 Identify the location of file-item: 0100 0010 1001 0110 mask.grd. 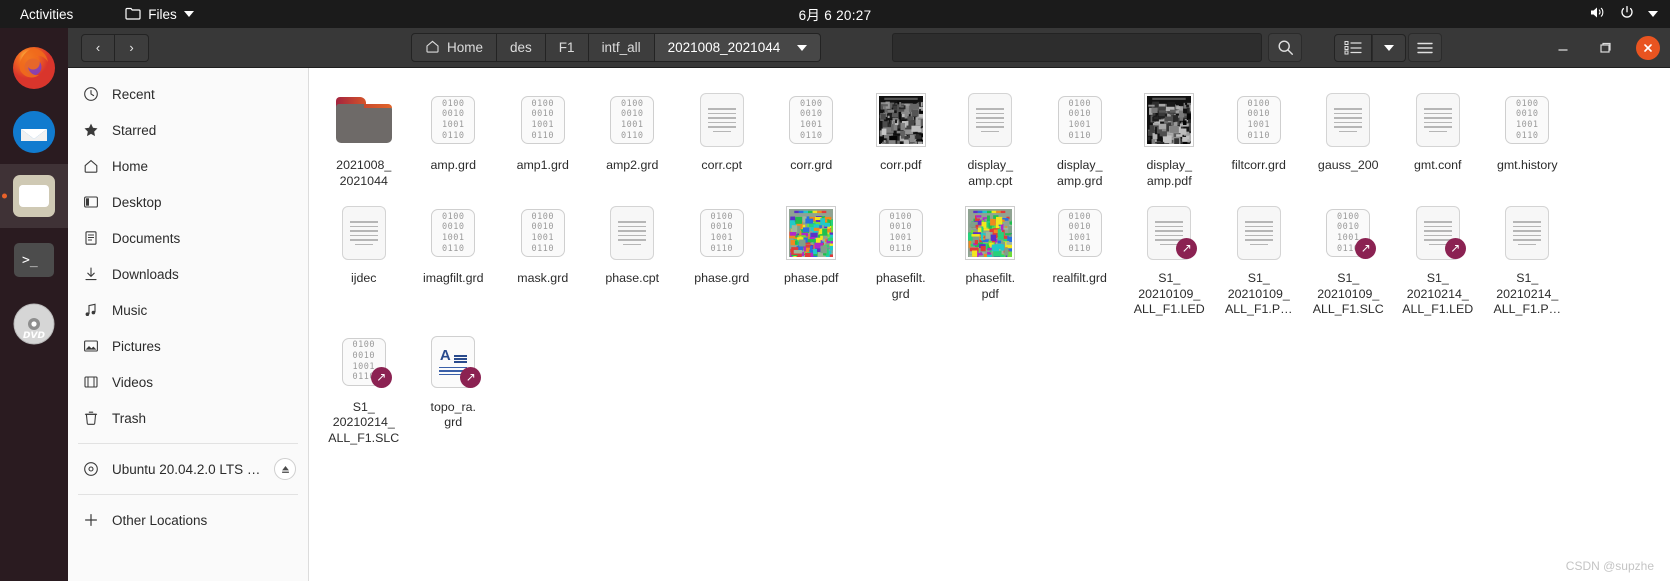
(543, 261).